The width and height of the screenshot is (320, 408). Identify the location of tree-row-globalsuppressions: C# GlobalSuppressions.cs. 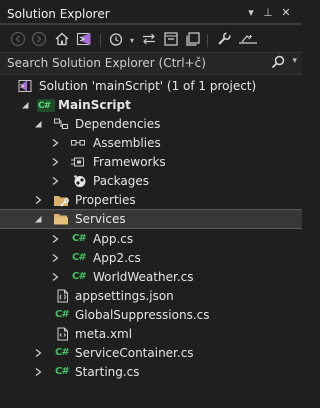
(151, 315).